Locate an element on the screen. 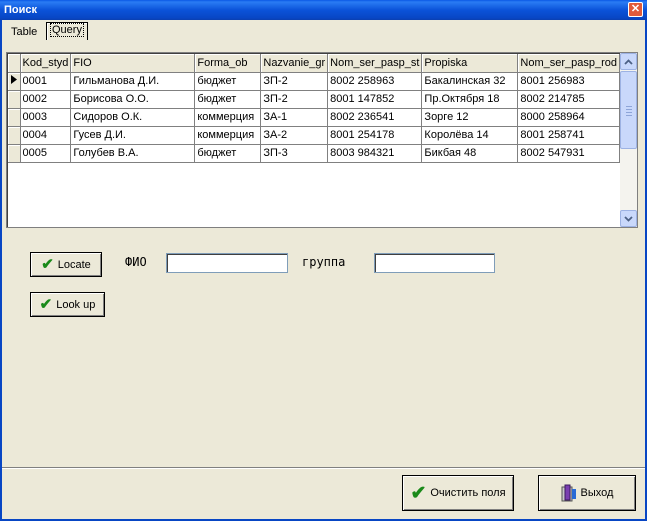  exit-door-icon is located at coordinates (568, 493).